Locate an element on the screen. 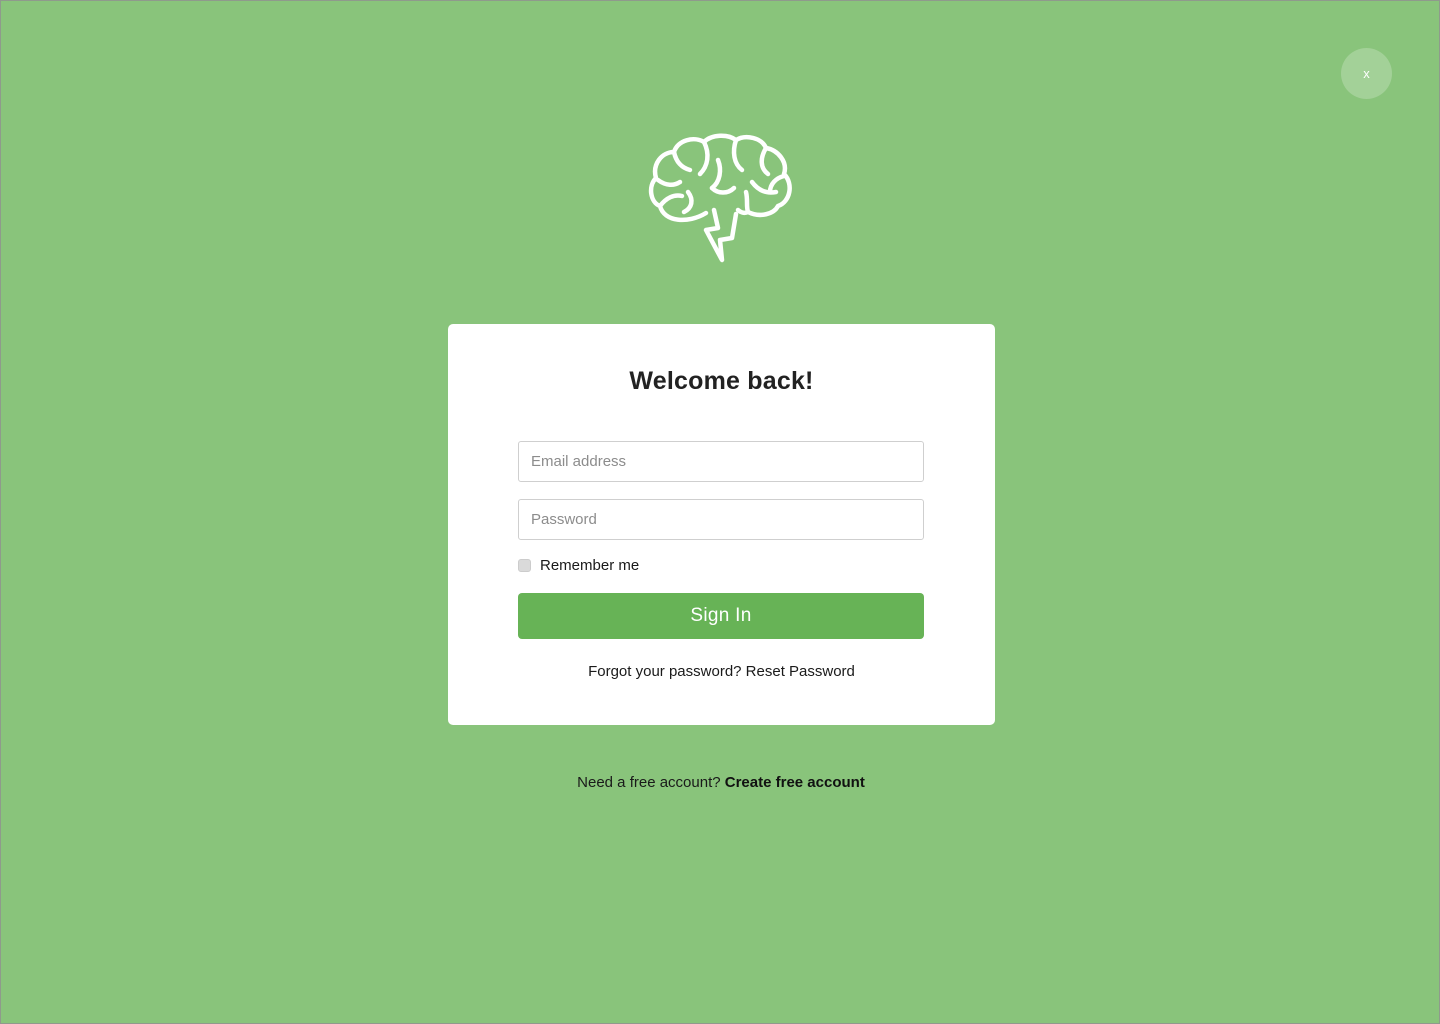  create-account-link: Create free account is located at coordinates (795, 782).